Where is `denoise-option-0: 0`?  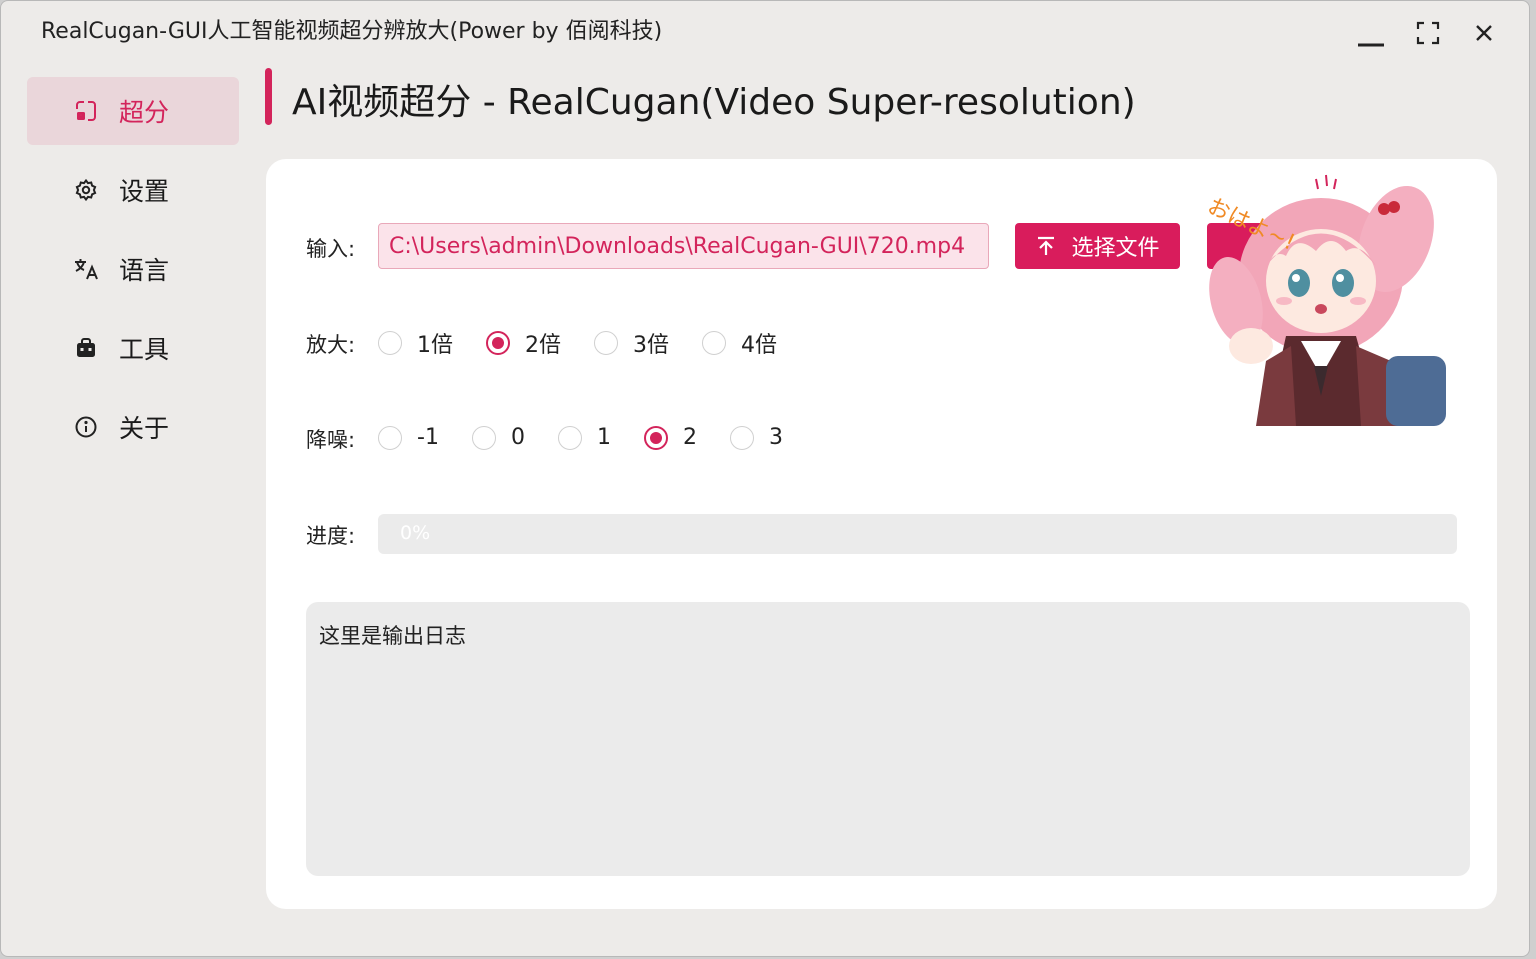
denoise-option-0: 0 is located at coordinates (498, 437).